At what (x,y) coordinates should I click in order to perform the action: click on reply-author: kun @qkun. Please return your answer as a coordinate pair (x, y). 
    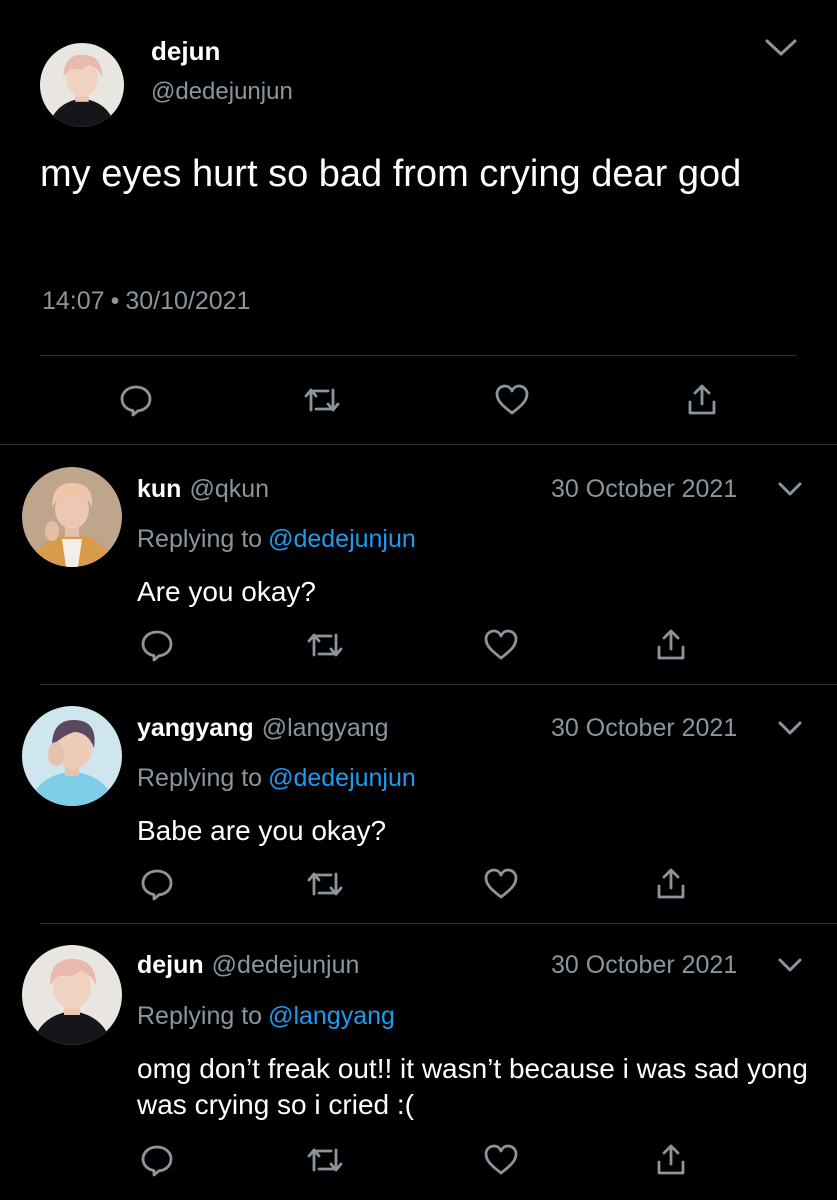
    Looking at the image, I should click on (203, 489).